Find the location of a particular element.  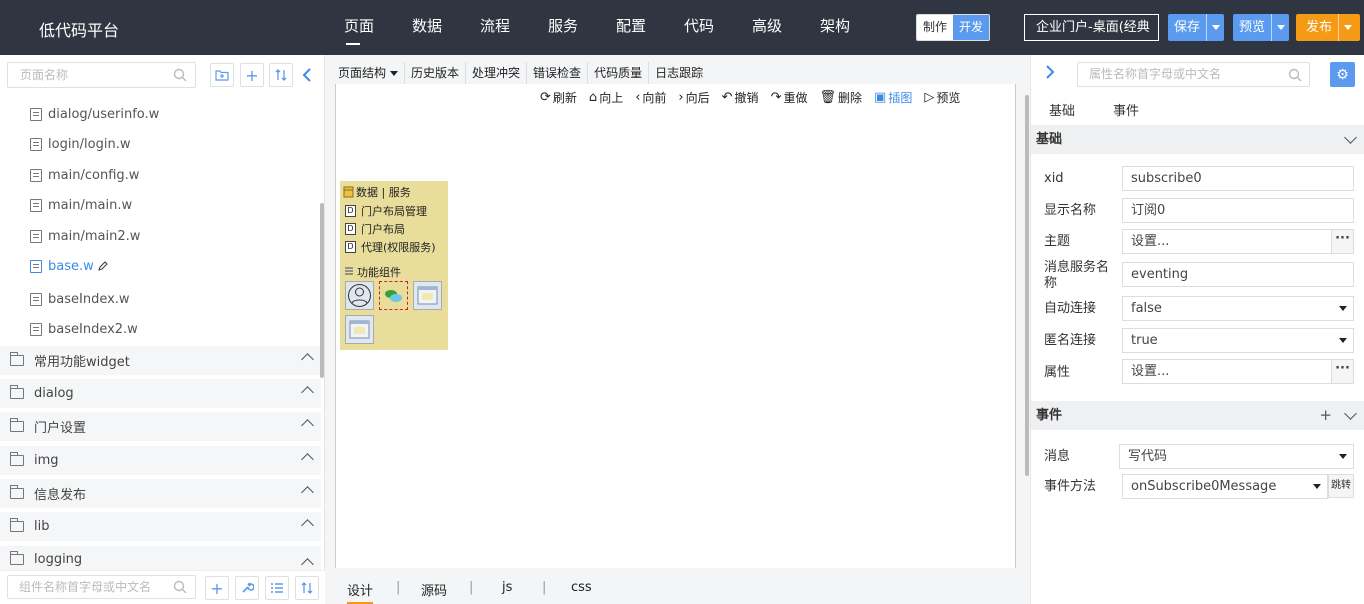

new-folder-button is located at coordinates (222, 75).